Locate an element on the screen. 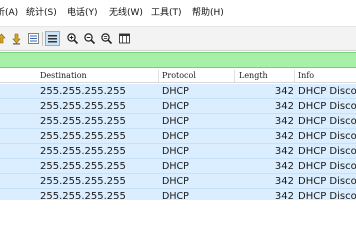 The height and width of the screenshot is (240, 356). display-filter-bar is located at coordinates (178, 60).